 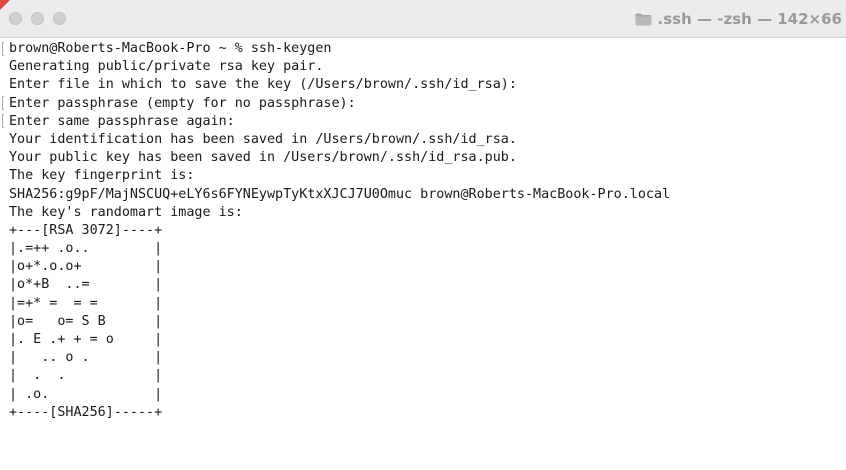 I want to click on randomart-line: |. E .+ + = o |, so click(x=86, y=339).